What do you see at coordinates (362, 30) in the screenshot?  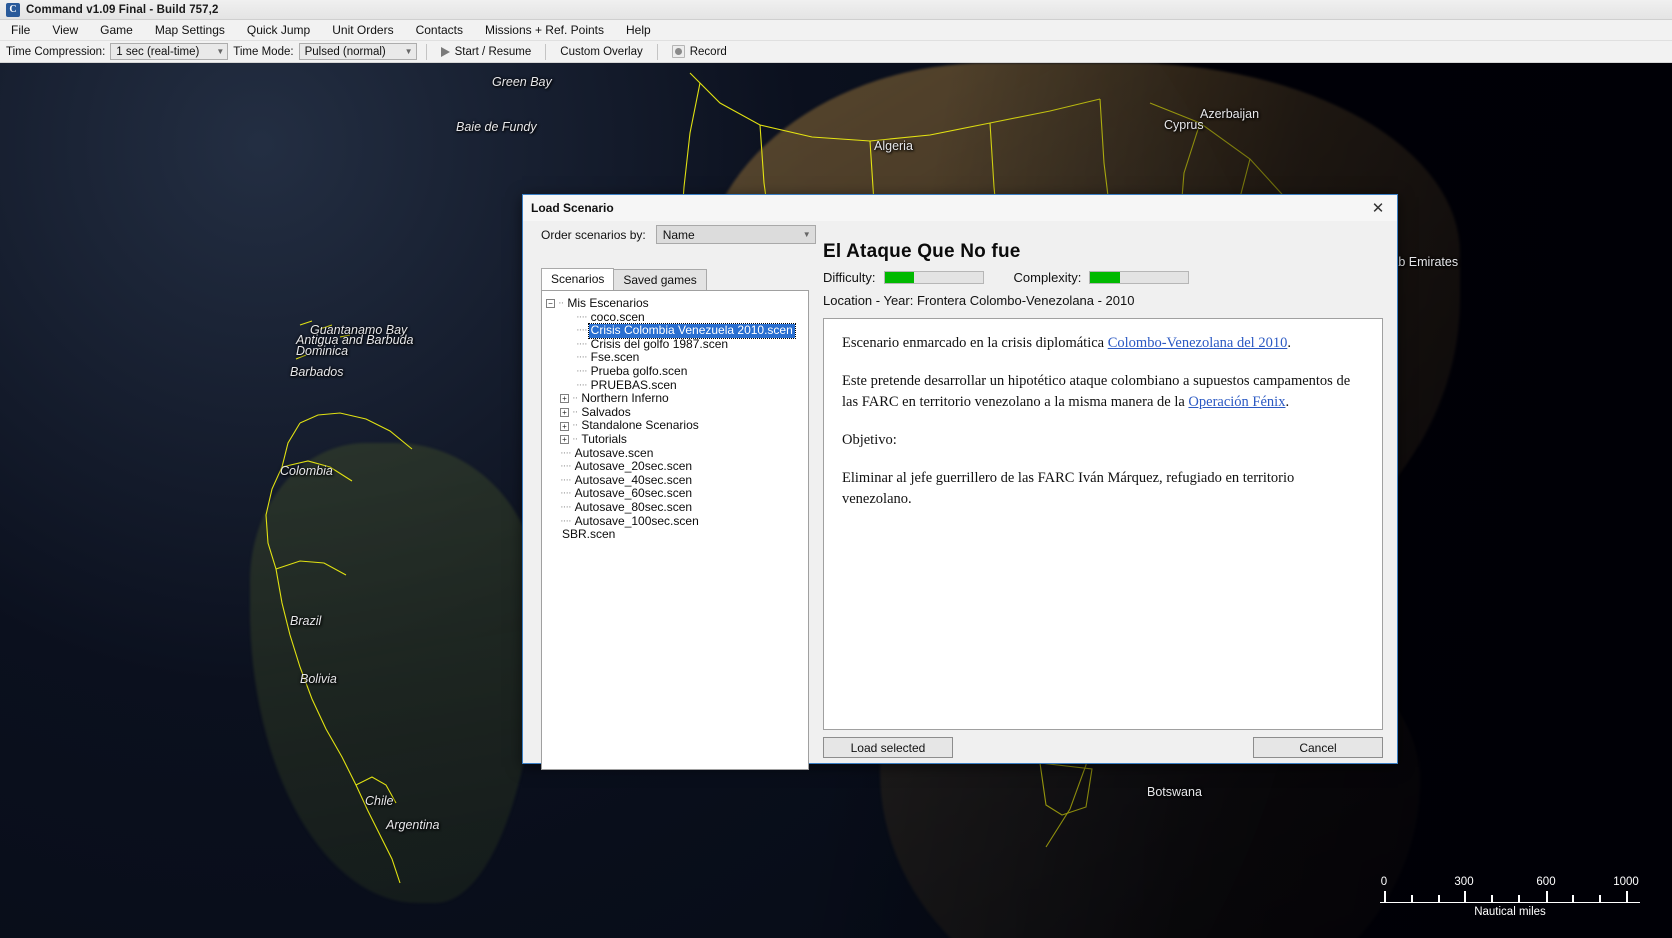 I see `menu-item-unit-orders: Unit Orders` at bounding box center [362, 30].